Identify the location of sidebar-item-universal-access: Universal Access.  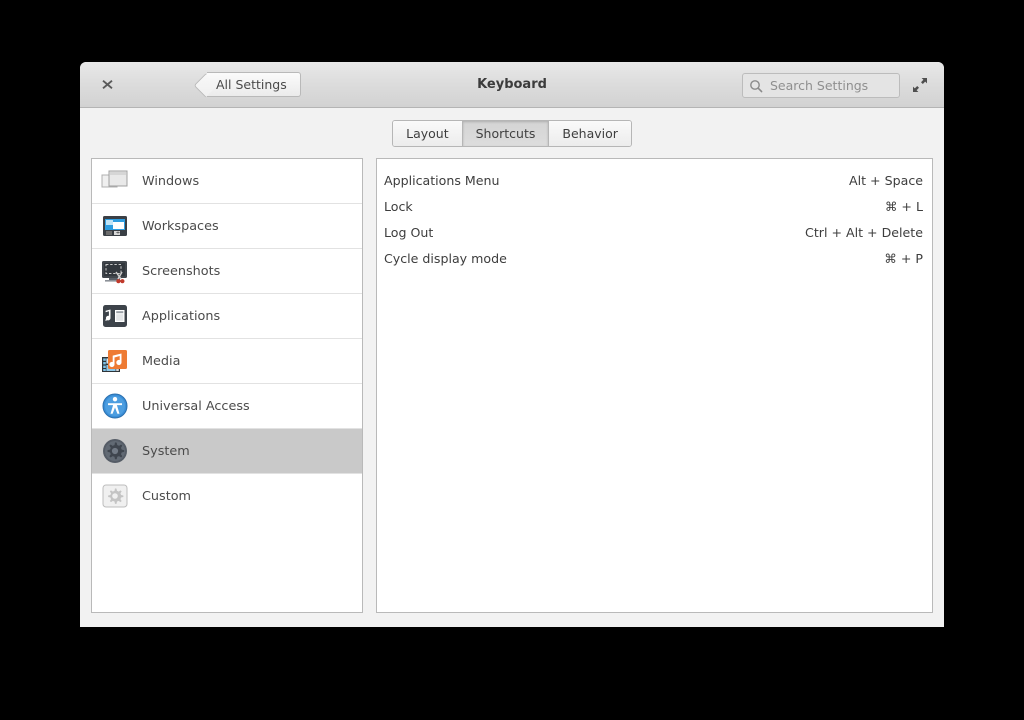
(227, 406).